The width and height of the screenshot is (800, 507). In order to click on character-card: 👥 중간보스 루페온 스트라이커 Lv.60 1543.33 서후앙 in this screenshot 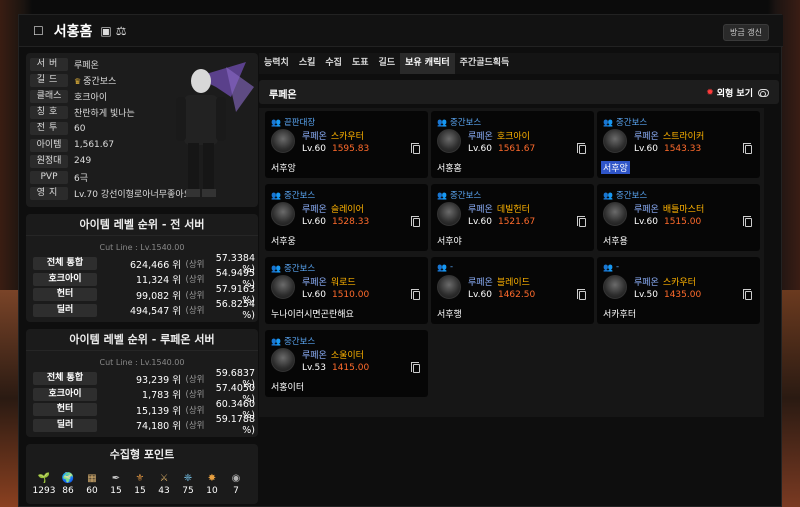, I will do `click(678, 144)`.